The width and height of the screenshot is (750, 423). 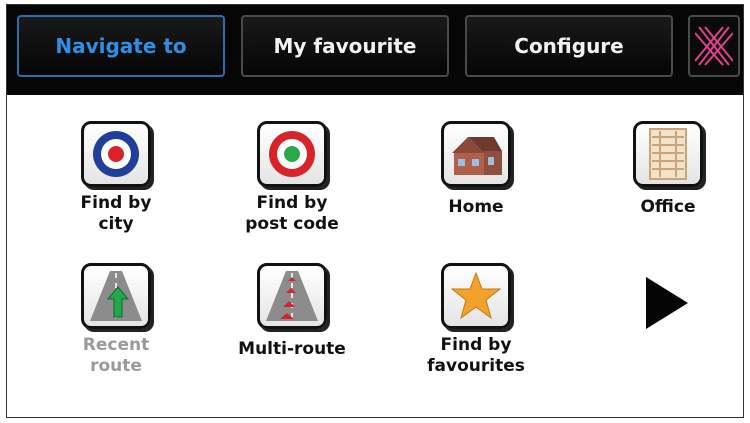 I want to click on menu-item-find-by-city: Find by city, so click(x=116, y=178).